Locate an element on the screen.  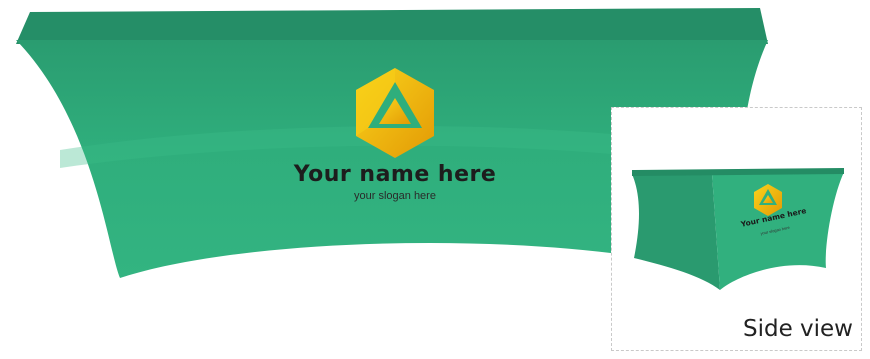
side-view-caption: Side view is located at coordinates (797, 329).